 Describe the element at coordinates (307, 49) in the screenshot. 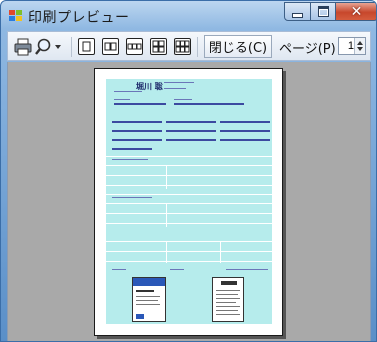

I see `page-label: ページ(P)` at that location.